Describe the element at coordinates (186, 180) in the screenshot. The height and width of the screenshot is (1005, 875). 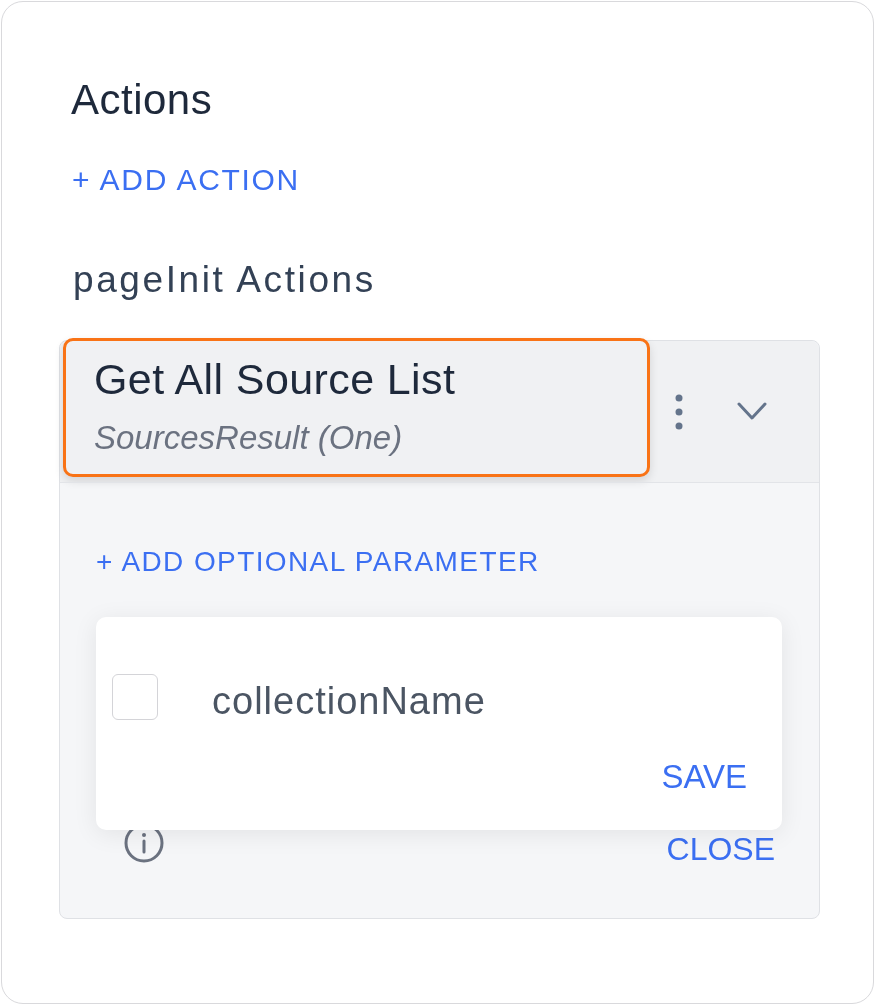
I see `add-action-button: + ADD ACTION` at that location.